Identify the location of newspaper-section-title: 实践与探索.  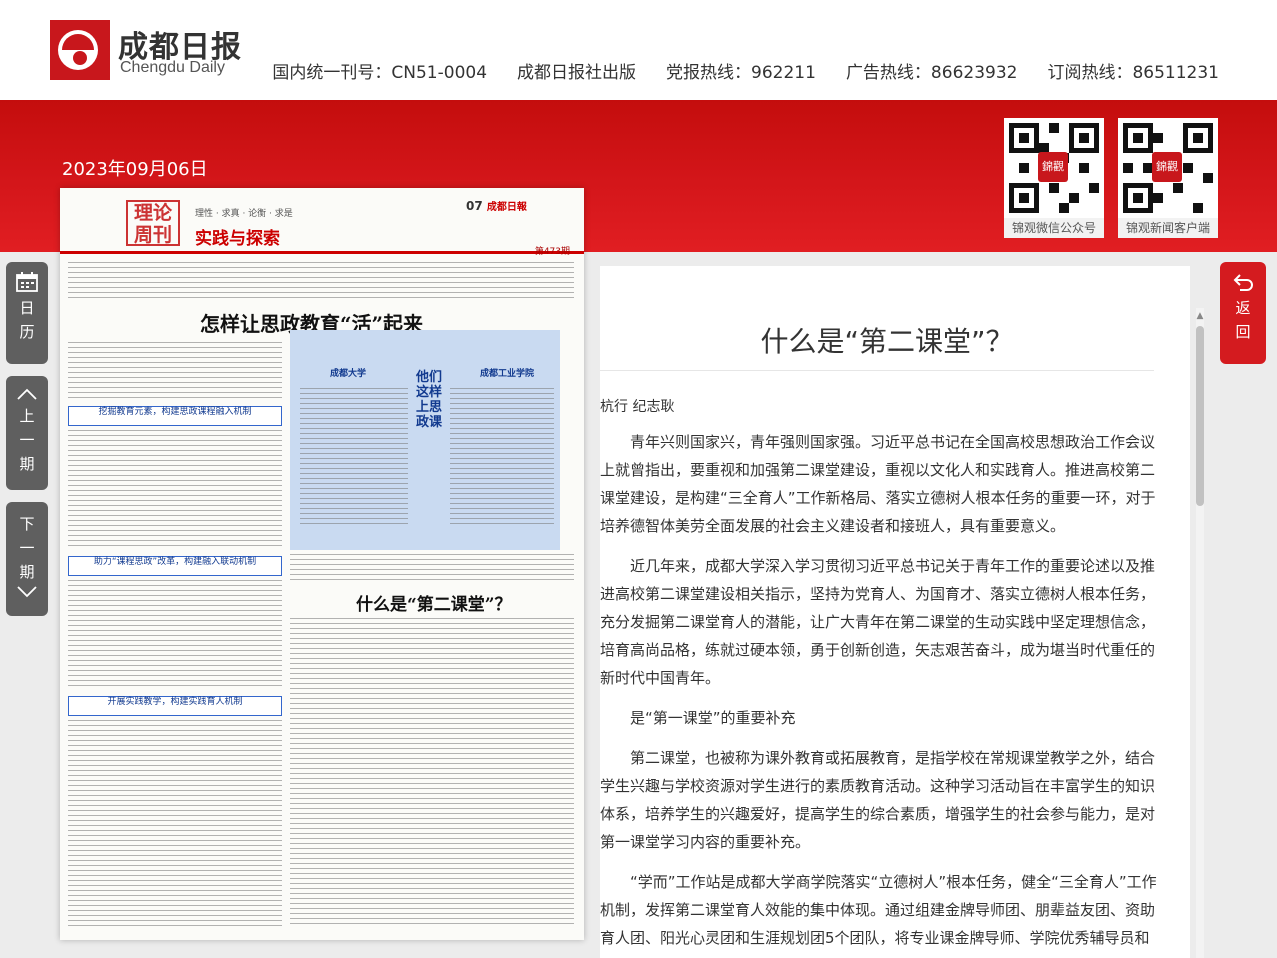
(237, 239).